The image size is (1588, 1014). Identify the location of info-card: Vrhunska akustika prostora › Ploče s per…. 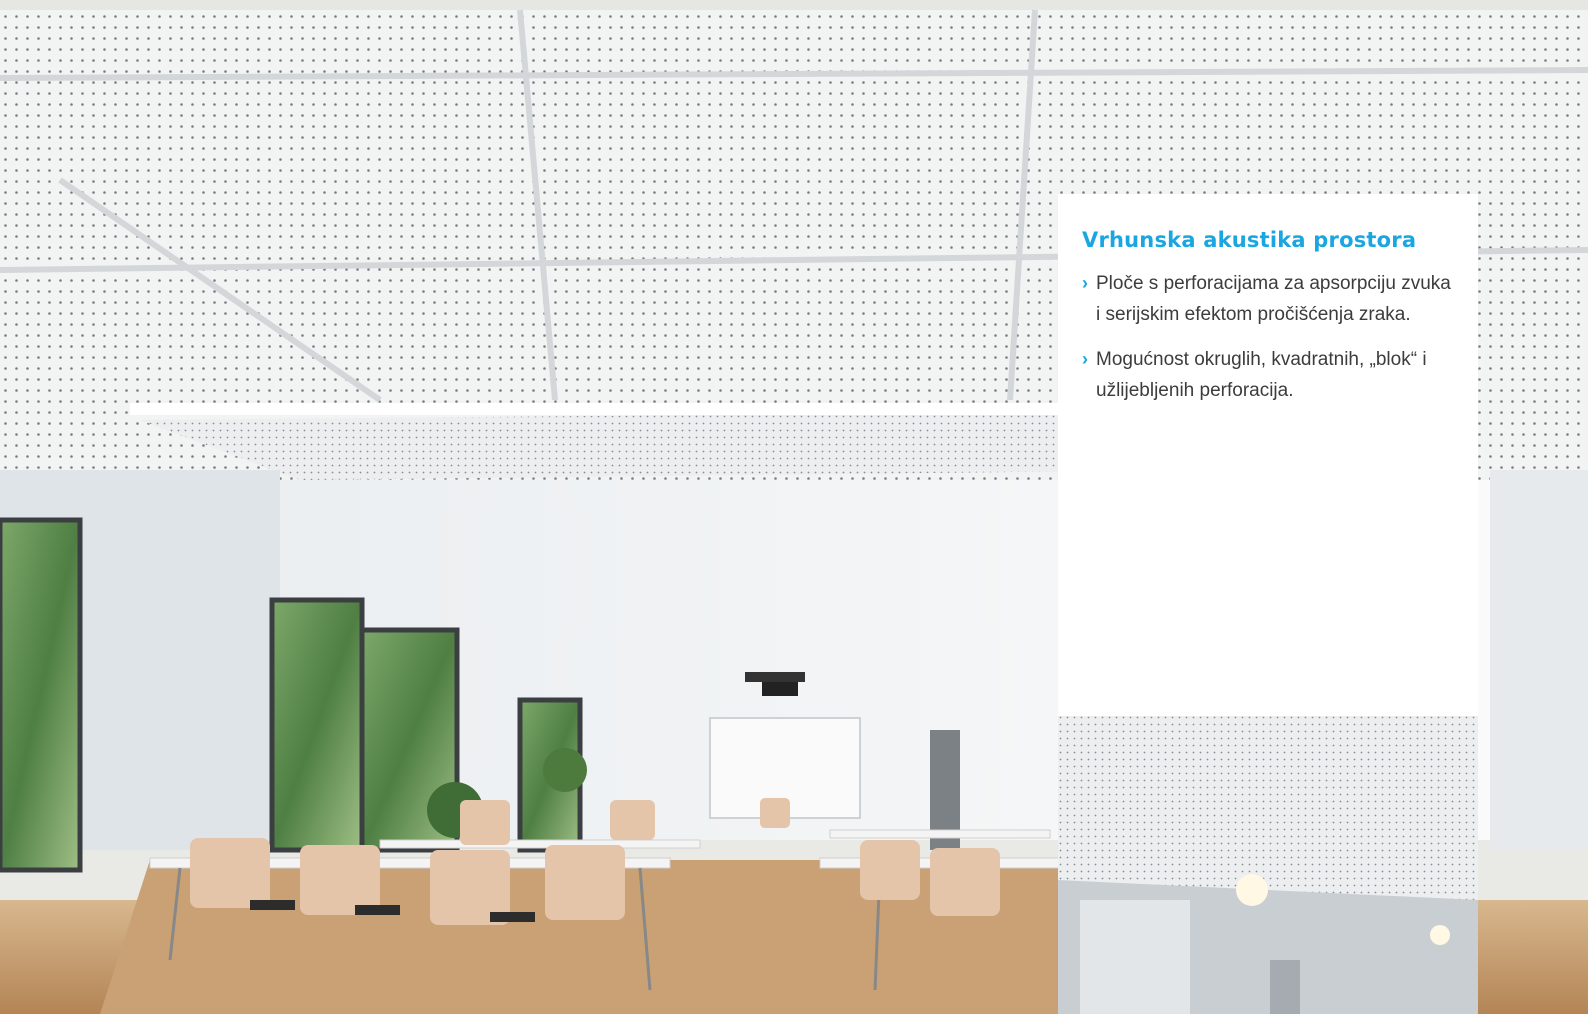
(1268, 455).